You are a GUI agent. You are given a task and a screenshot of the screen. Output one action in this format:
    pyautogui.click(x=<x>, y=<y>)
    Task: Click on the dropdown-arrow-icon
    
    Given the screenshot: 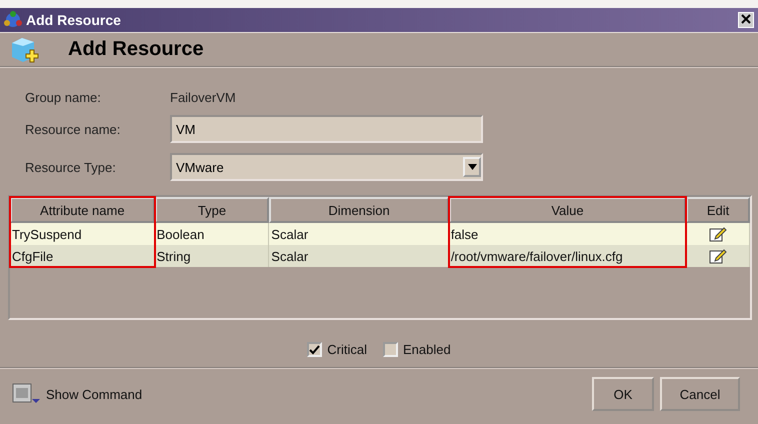 What is the action you would take?
    pyautogui.click(x=472, y=167)
    